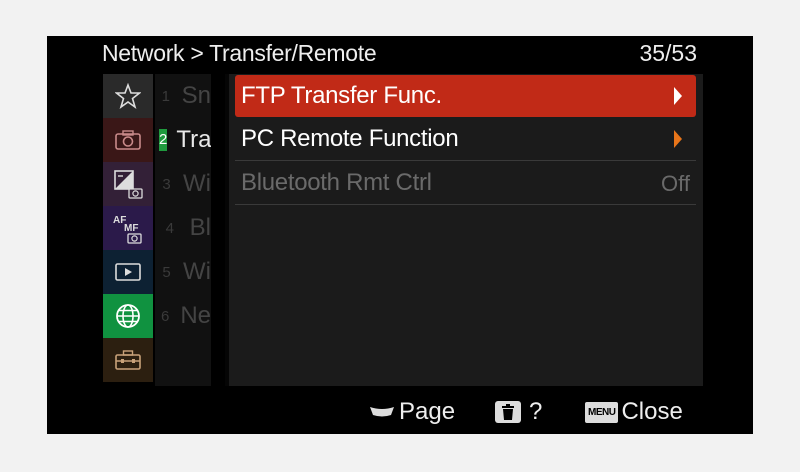  I want to click on toolbox-icon, so click(128, 360).